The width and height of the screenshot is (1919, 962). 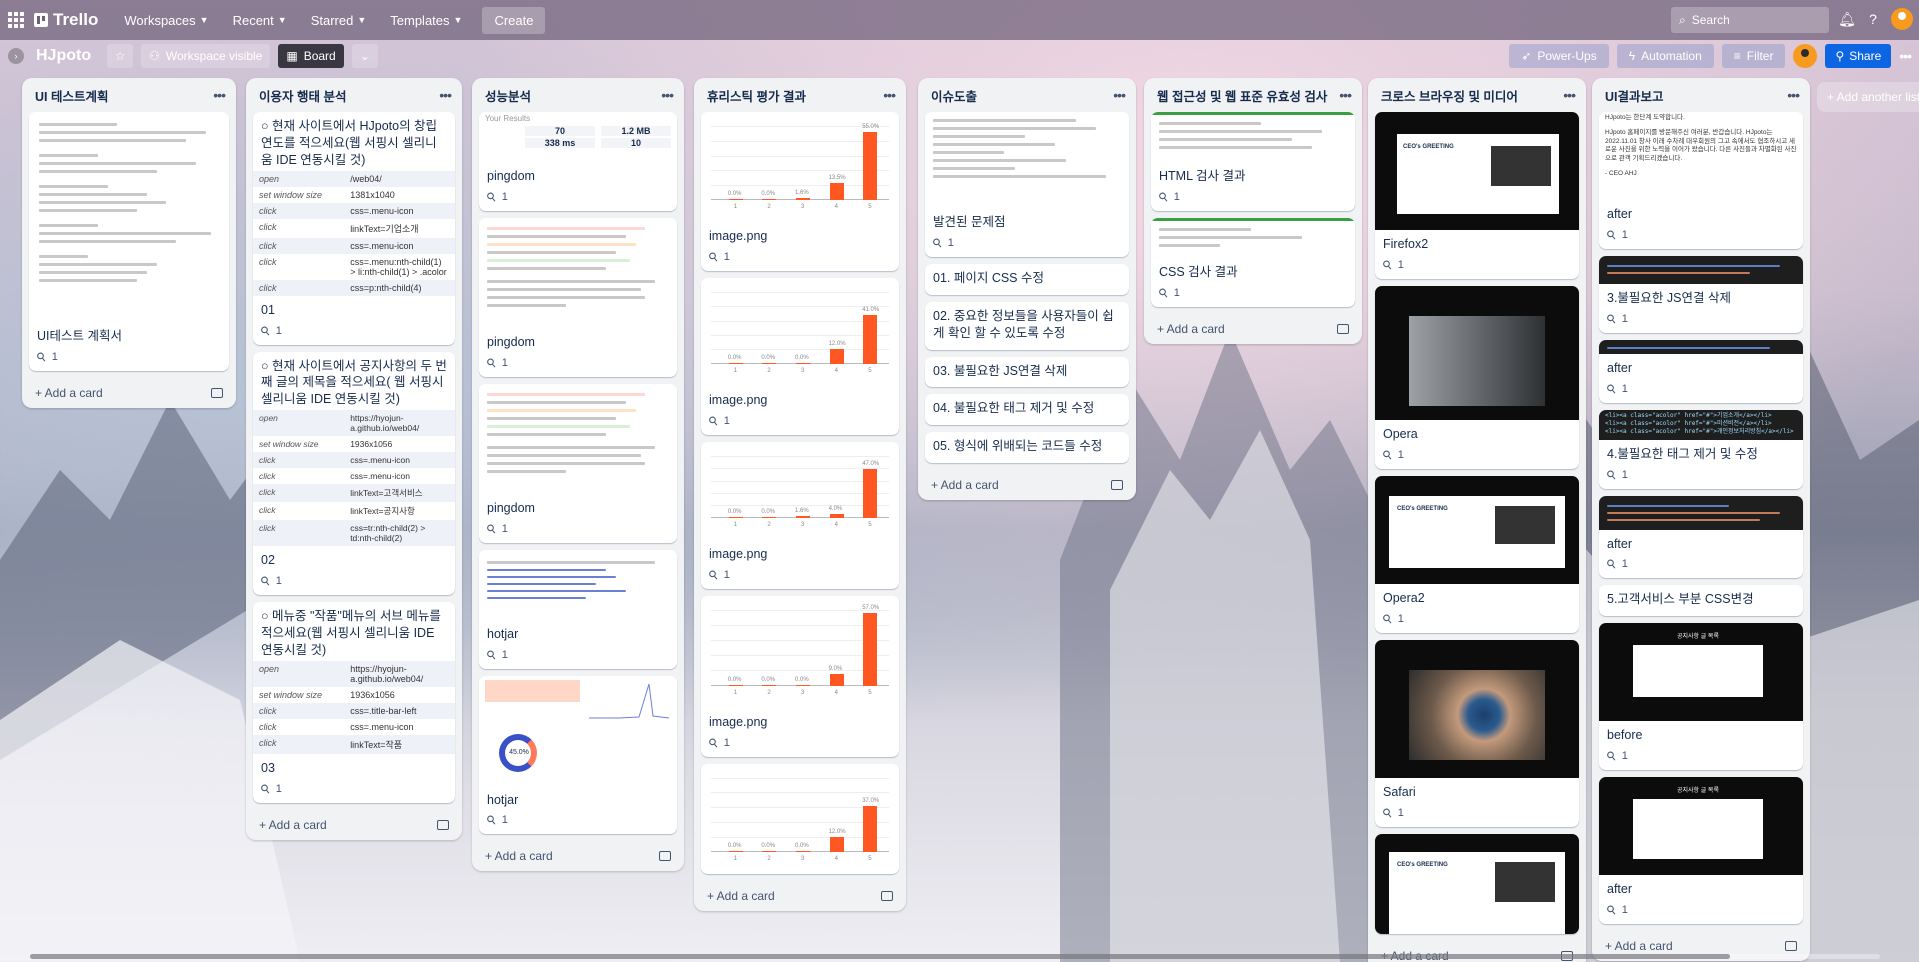 I want to click on starred-menu: Starred ▼, so click(x=339, y=20).